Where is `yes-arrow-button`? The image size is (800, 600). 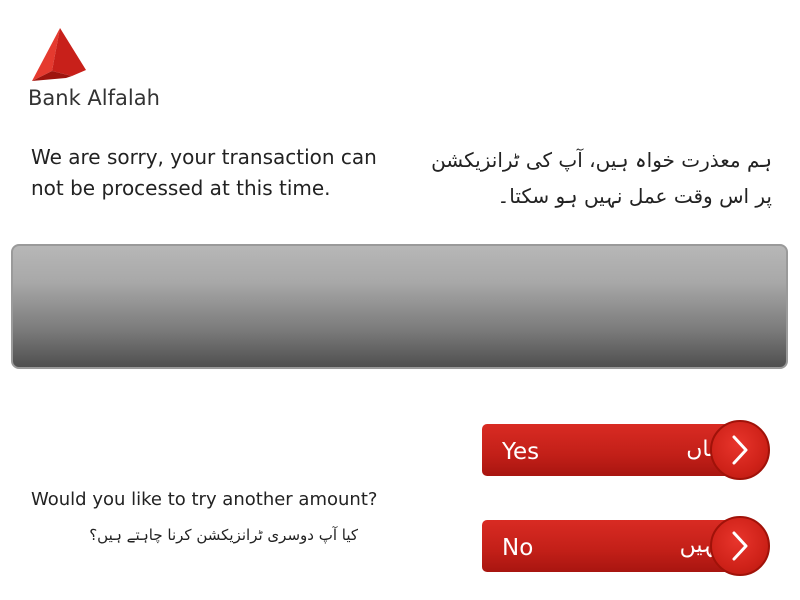
yes-arrow-button is located at coordinates (740, 450).